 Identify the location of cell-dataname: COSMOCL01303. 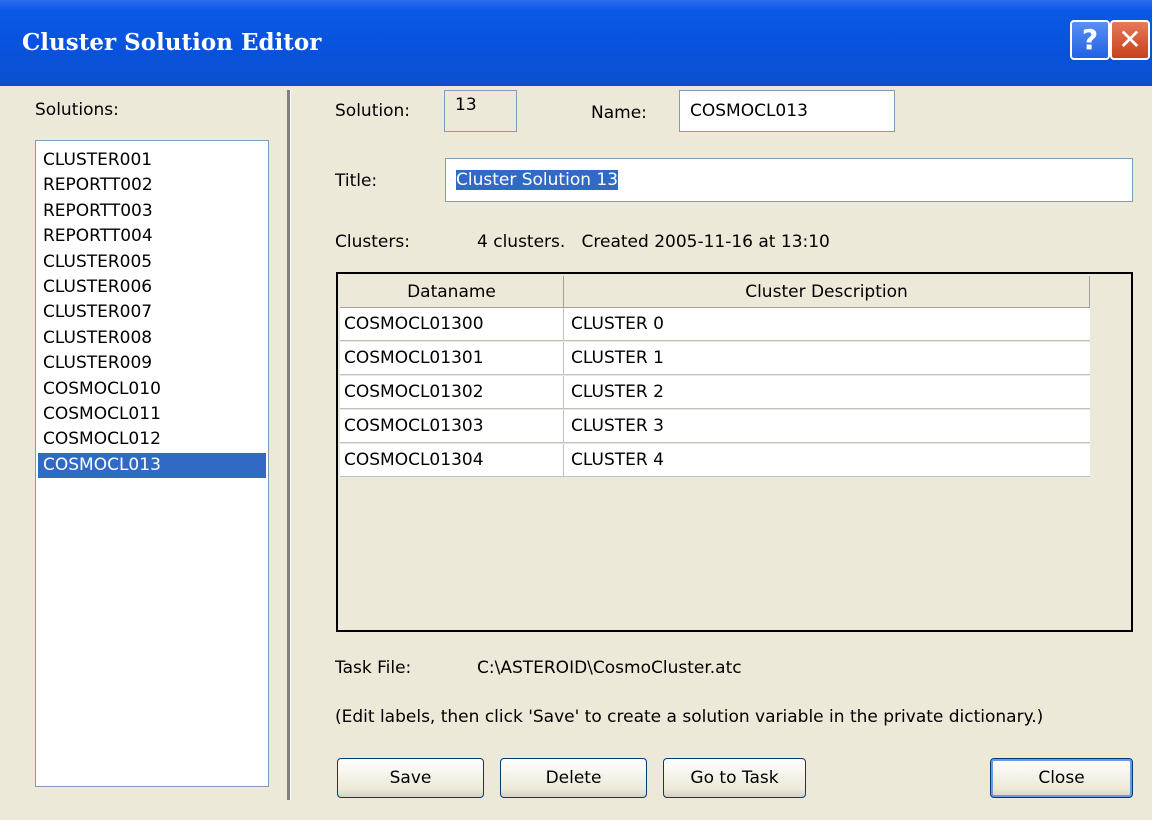
(452, 426).